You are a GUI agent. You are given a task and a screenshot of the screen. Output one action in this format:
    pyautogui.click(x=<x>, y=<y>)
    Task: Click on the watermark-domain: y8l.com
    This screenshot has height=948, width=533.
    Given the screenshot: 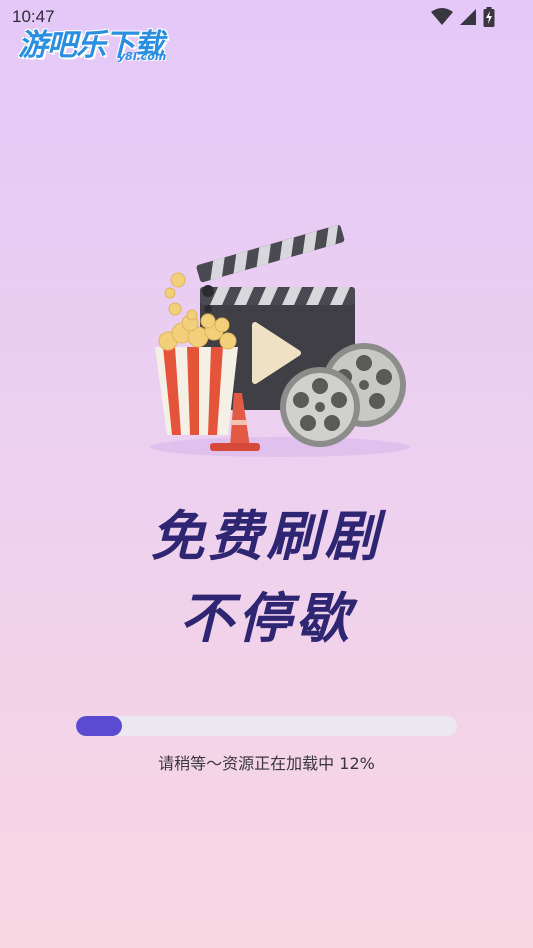 What is the action you would take?
    pyautogui.click(x=142, y=56)
    